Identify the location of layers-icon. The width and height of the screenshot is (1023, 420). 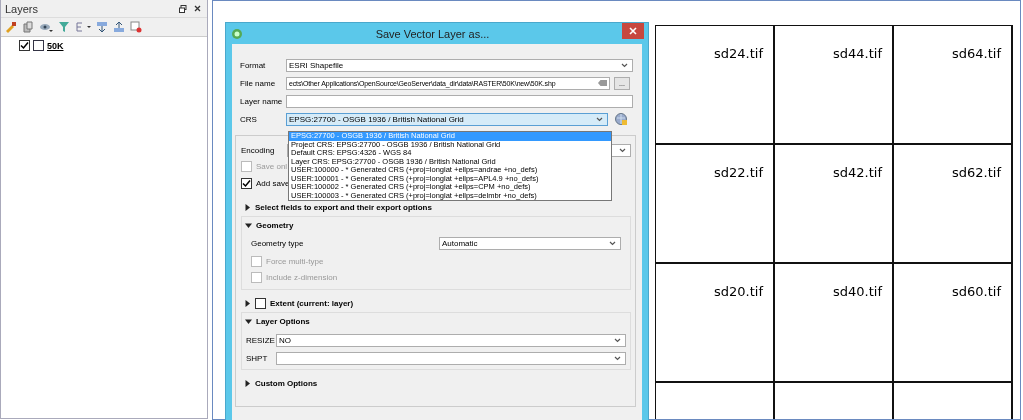
(28, 27).